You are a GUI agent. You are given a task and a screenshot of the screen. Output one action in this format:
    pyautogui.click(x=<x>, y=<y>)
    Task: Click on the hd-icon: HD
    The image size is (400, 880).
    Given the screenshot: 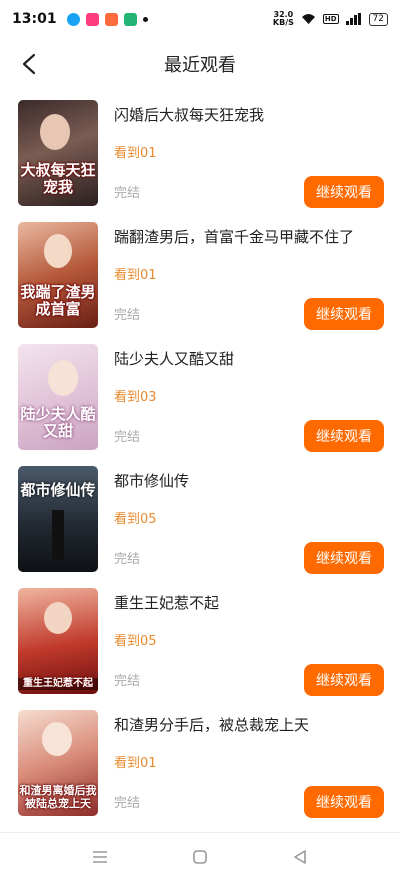 What is the action you would take?
    pyautogui.click(x=330, y=19)
    